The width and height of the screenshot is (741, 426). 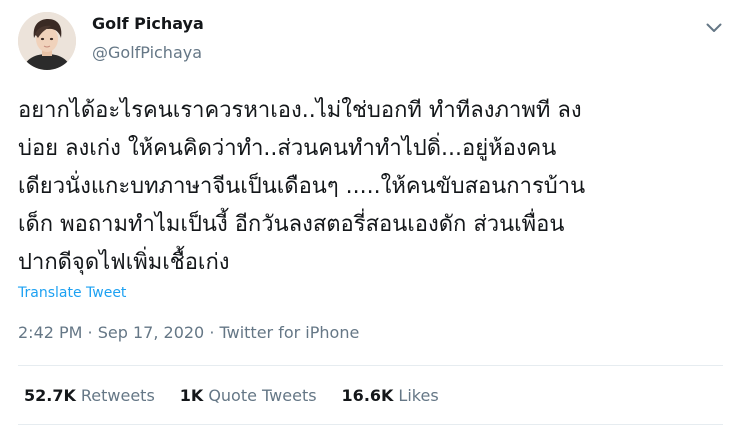 What do you see at coordinates (418, 395) in the screenshot?
I see `likes-label: Likes` at bounding box center [418, 395].